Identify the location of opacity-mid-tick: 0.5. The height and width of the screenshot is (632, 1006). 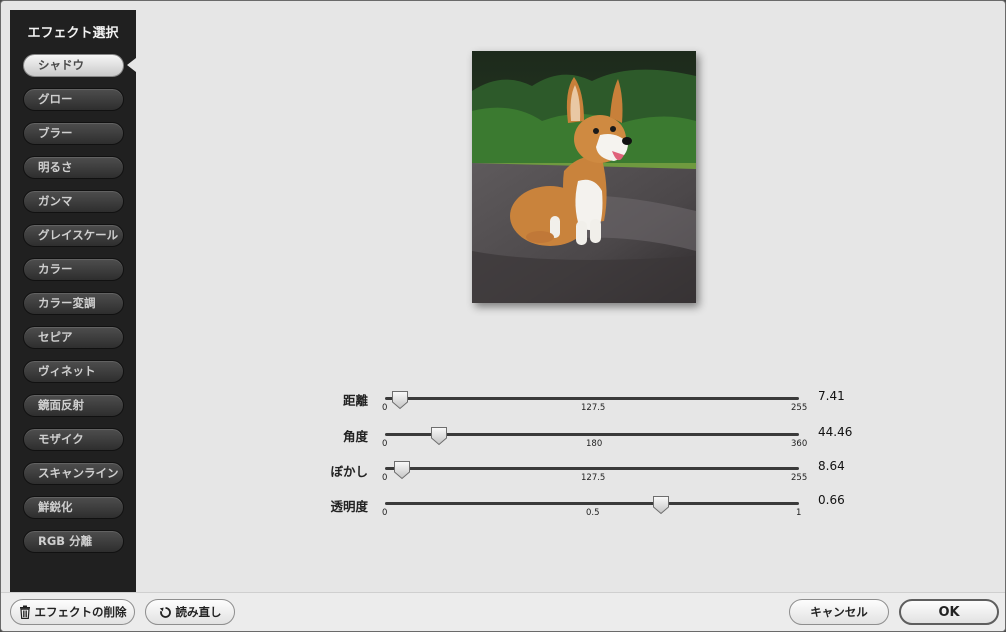
(593, 513).